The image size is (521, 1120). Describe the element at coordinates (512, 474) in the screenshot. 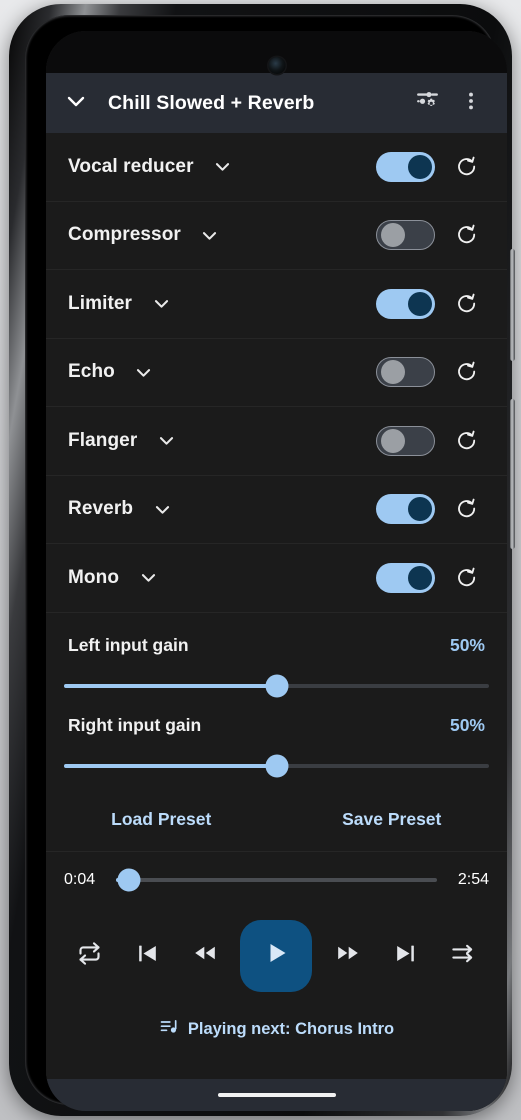

I see `power-button` at that location.